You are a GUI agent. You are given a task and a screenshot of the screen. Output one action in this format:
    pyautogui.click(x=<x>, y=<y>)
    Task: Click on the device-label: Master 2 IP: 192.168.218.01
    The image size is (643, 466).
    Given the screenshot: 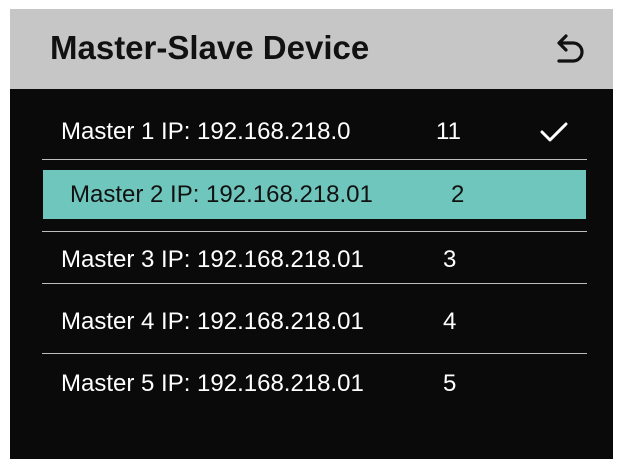 What is the action you would take?
    pyautogui.click(x=221, y=194)
    